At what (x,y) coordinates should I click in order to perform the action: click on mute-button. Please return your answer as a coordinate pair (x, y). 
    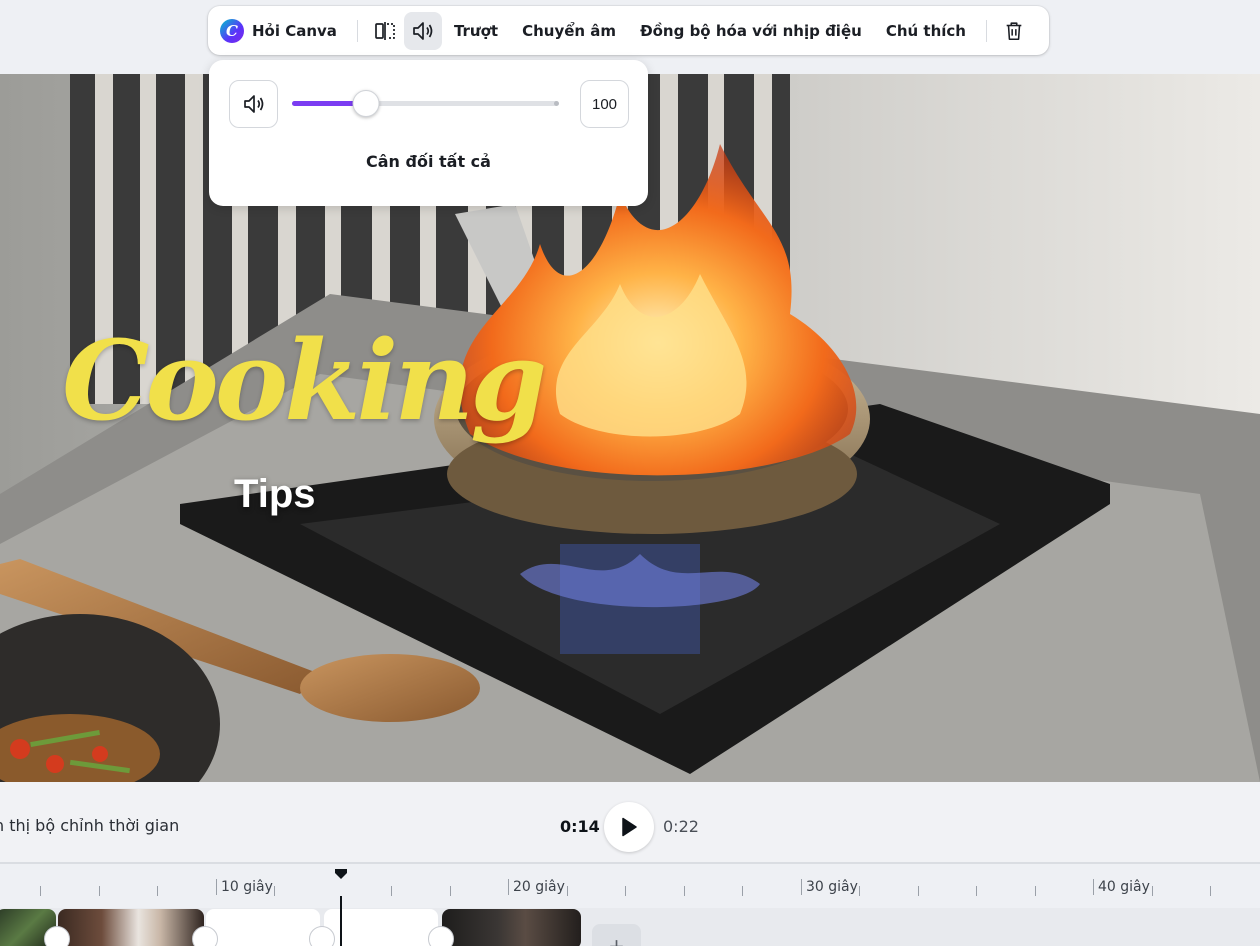
    Looking at the image, I should click on (253, 104).